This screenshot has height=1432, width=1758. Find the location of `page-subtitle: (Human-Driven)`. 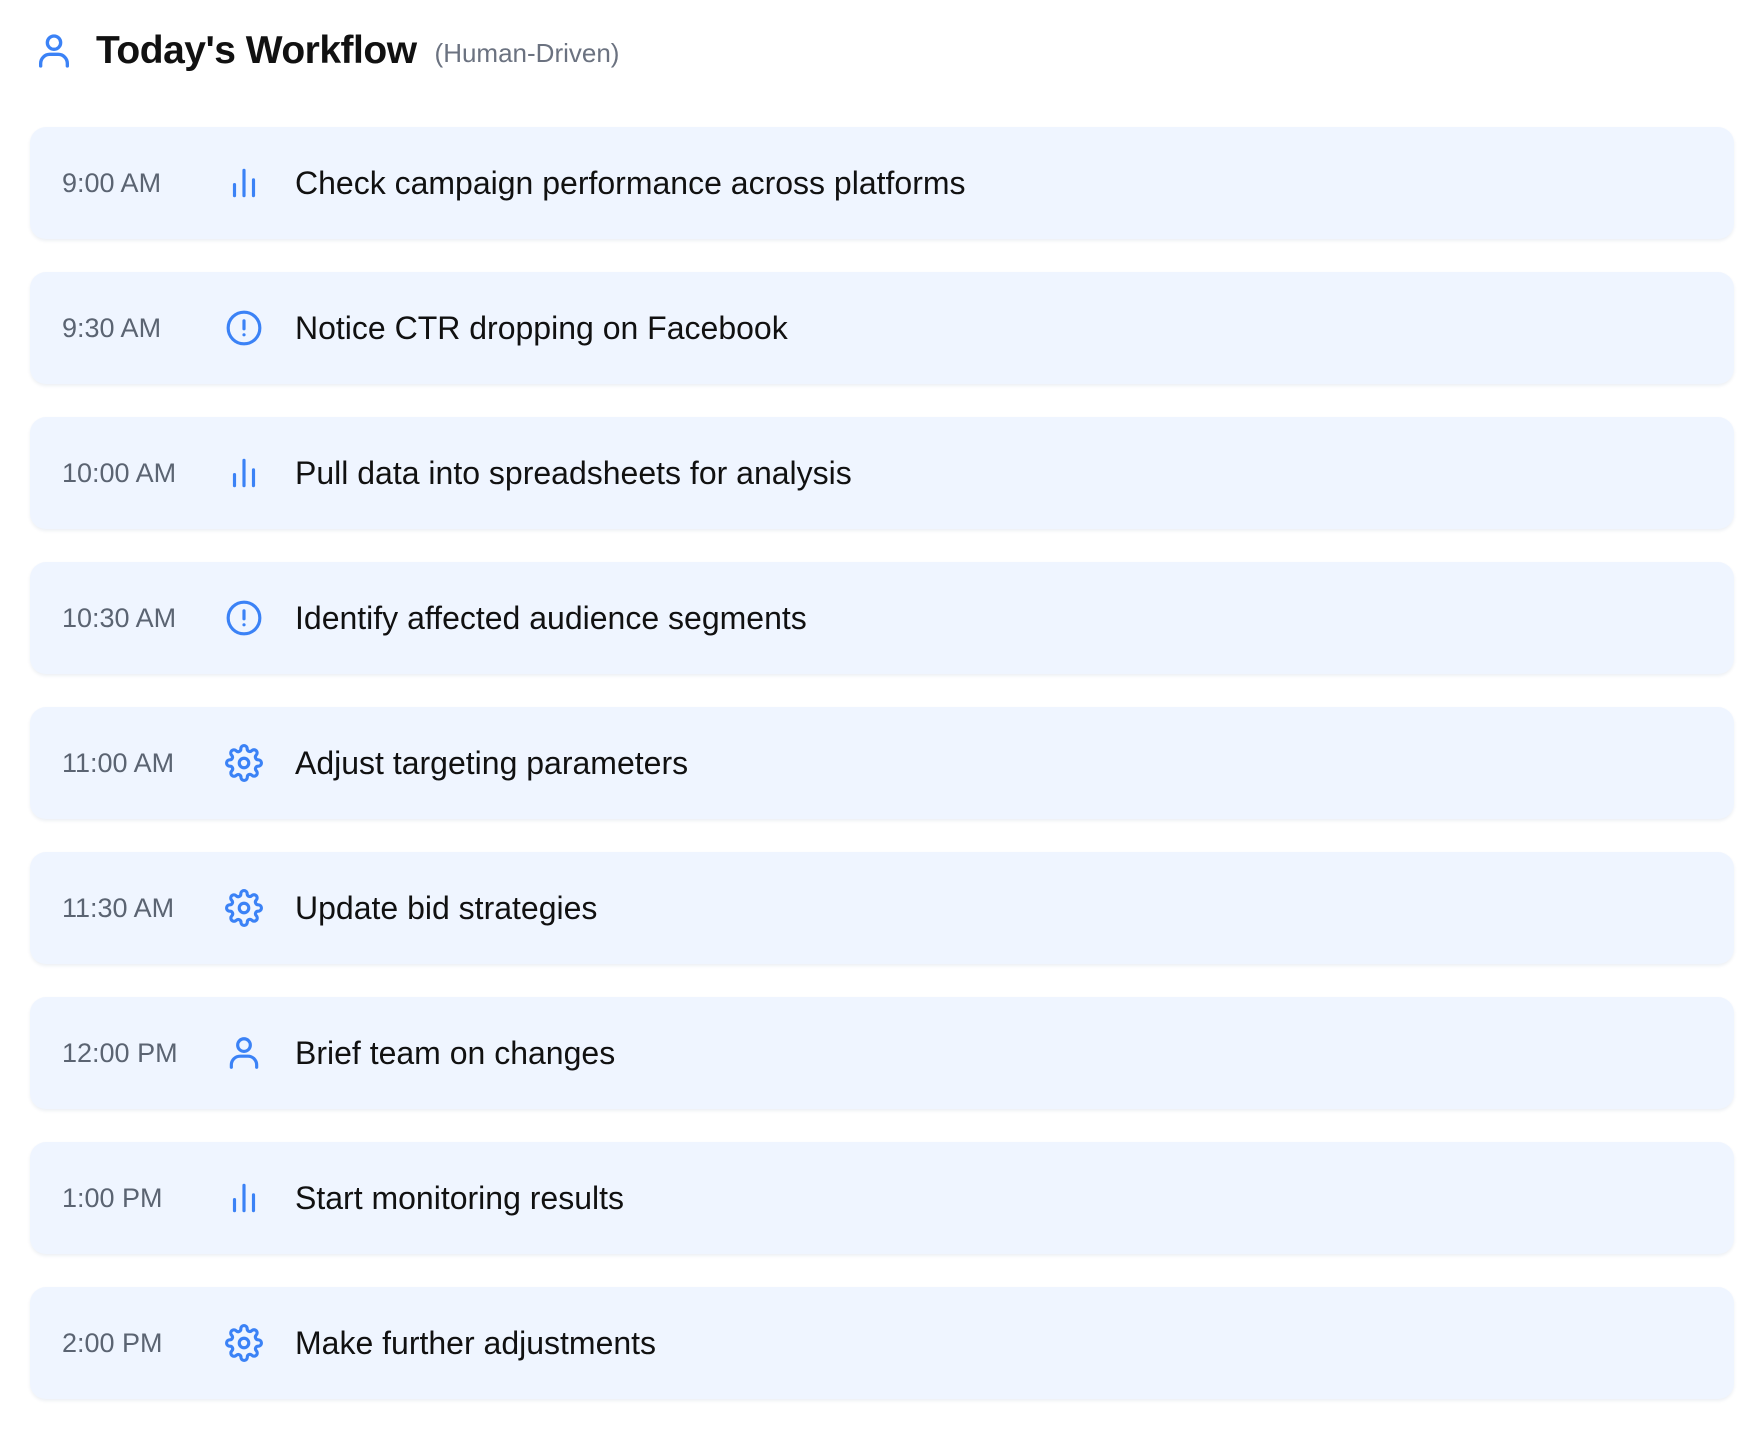

page-subtitle: (Human-Driven) is located at coordinates (527, 52).